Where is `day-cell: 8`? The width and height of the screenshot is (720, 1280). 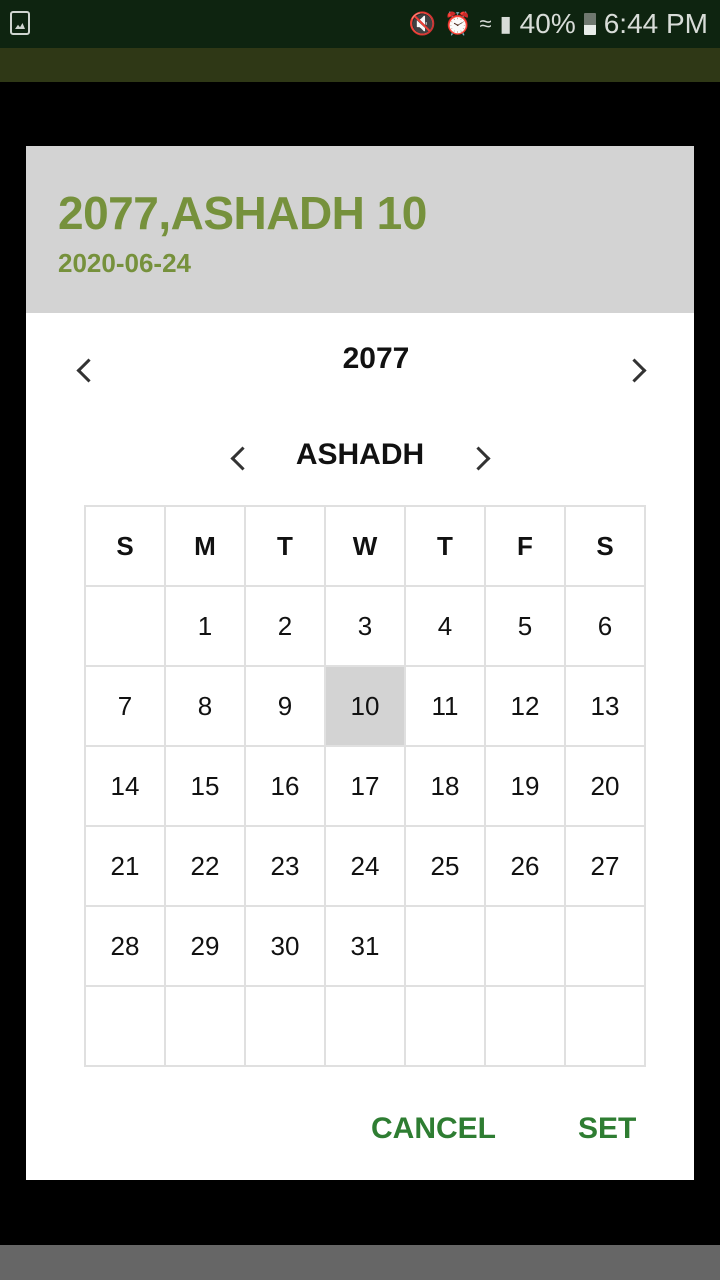
day-cell: 8 is located at coordinates (206, 707).